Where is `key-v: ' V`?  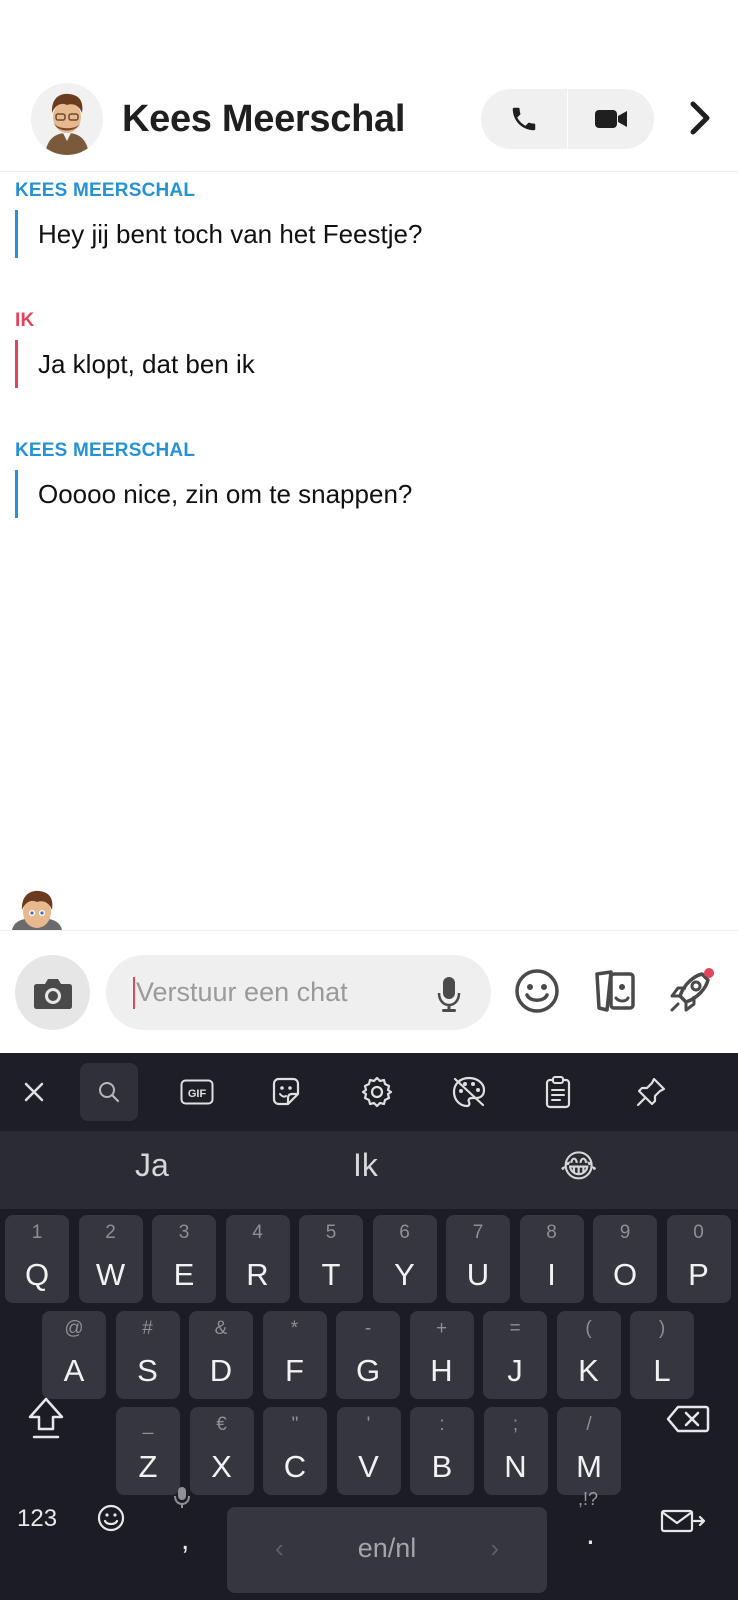 key-v: ' V is located at coordinates (368, 1451).